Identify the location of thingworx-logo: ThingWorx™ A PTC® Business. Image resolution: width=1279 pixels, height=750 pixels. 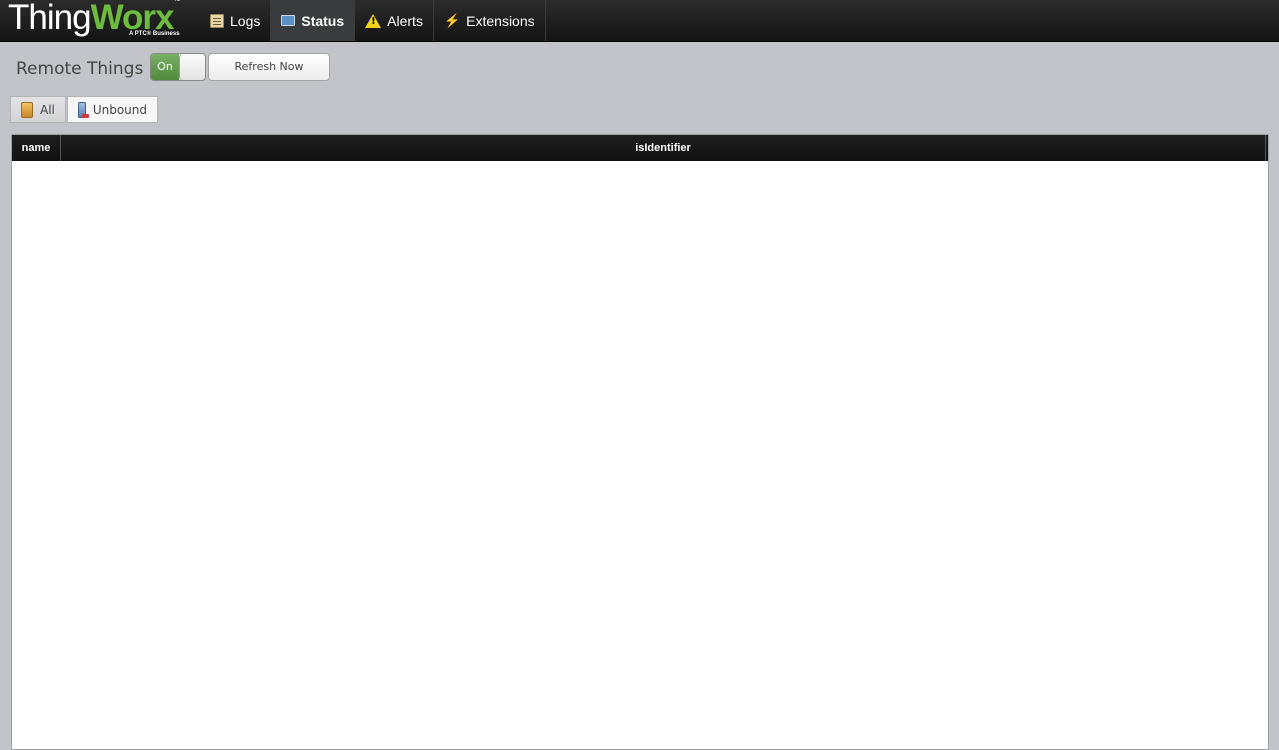
(98, 21).